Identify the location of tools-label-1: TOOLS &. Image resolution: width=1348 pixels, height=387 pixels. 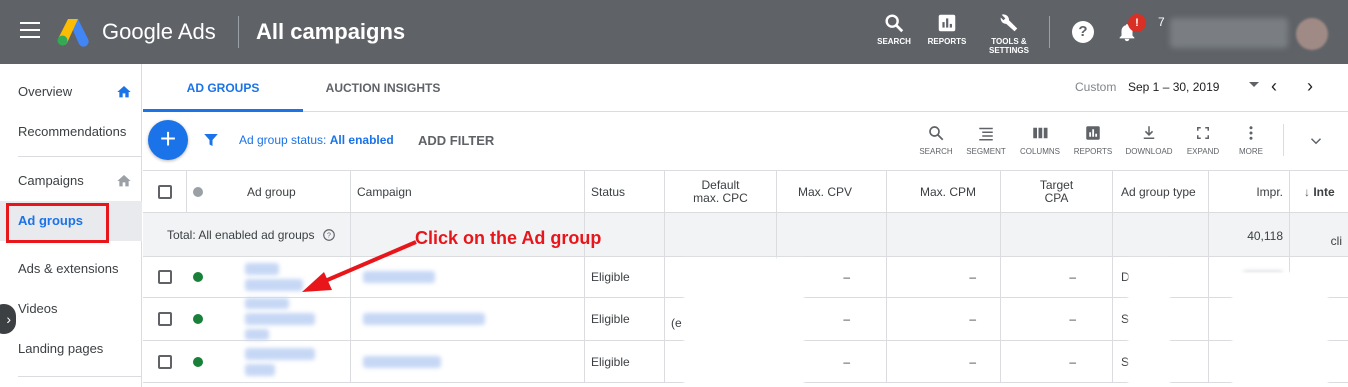
(1009, 41).